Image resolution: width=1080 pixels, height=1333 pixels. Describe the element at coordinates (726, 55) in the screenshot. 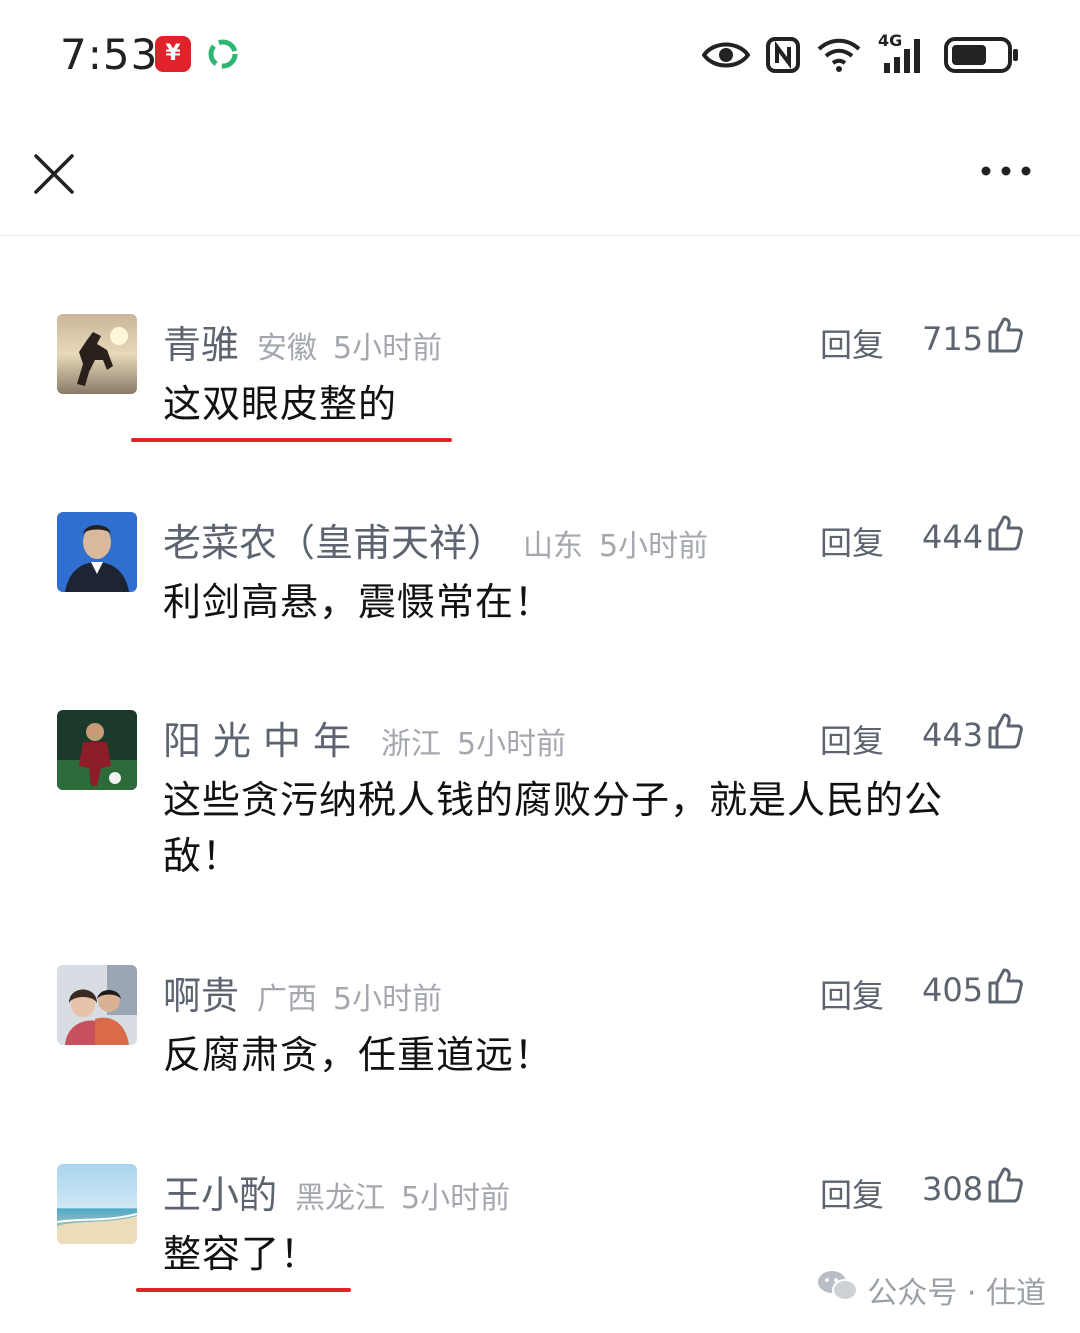

I see `eye-icon` at that location.